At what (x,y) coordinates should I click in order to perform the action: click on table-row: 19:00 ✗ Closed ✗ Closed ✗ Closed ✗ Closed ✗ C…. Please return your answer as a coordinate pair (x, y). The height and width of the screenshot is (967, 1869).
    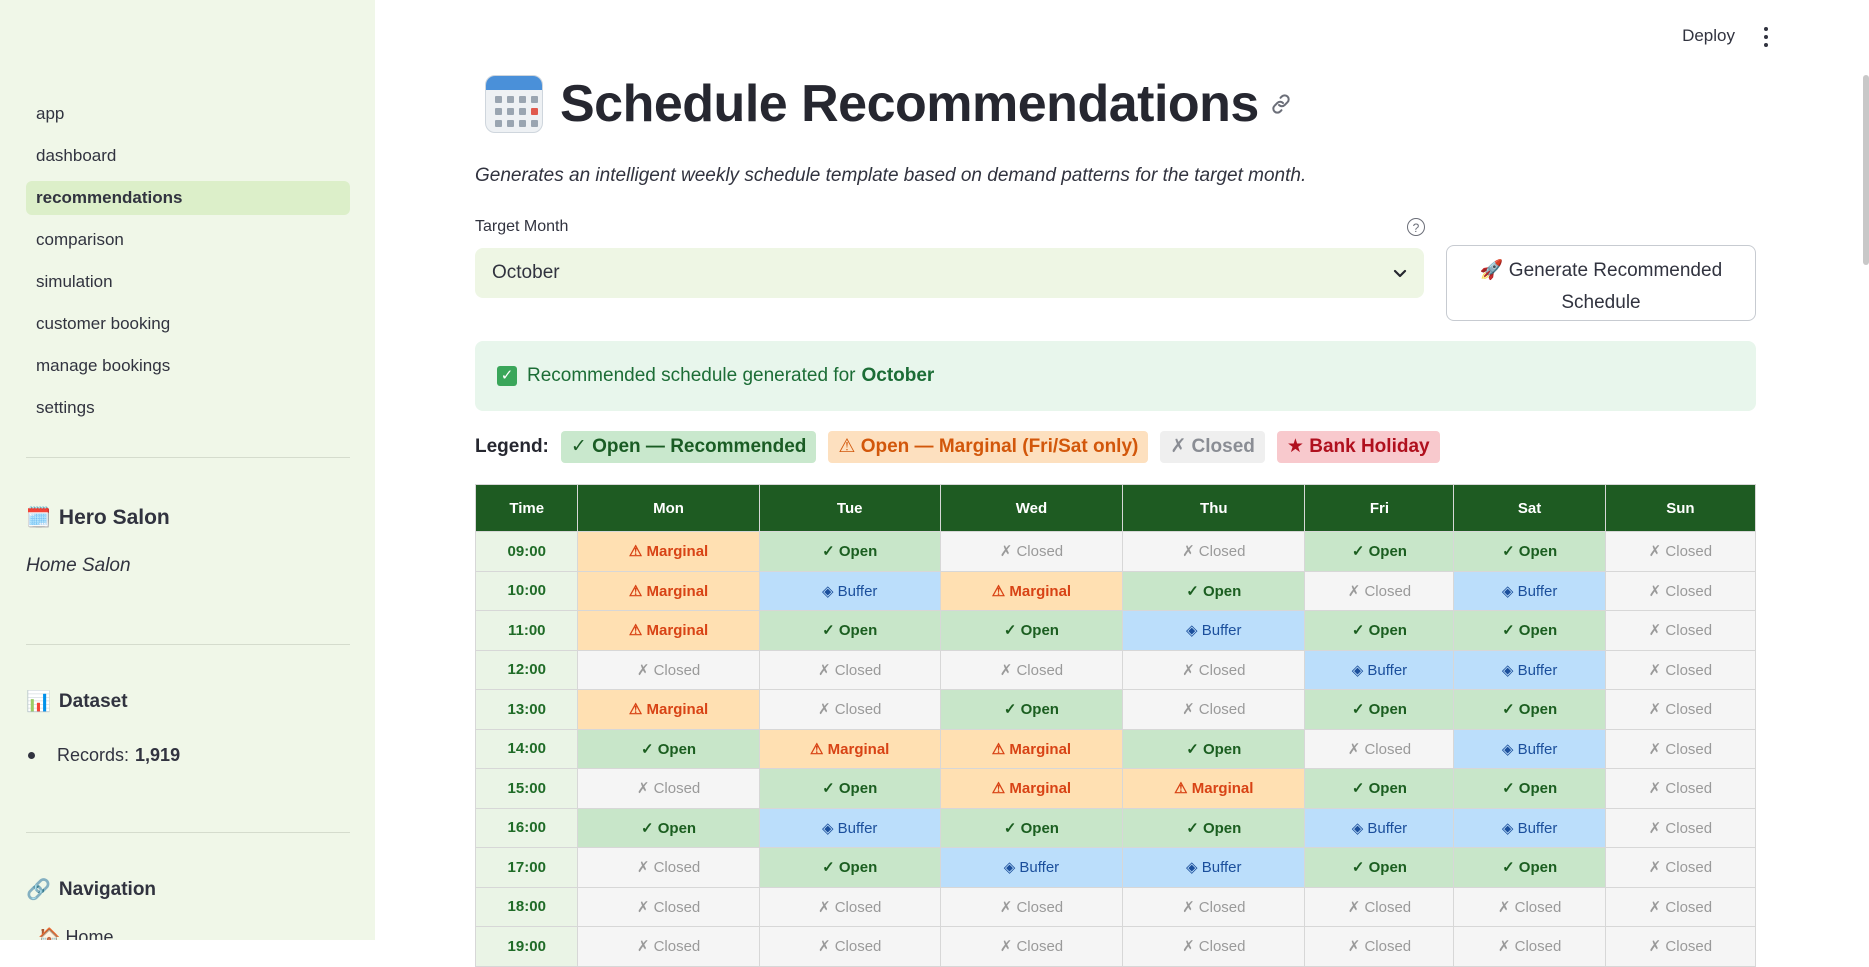
    Looking at the image, I should click on (1115, 946).